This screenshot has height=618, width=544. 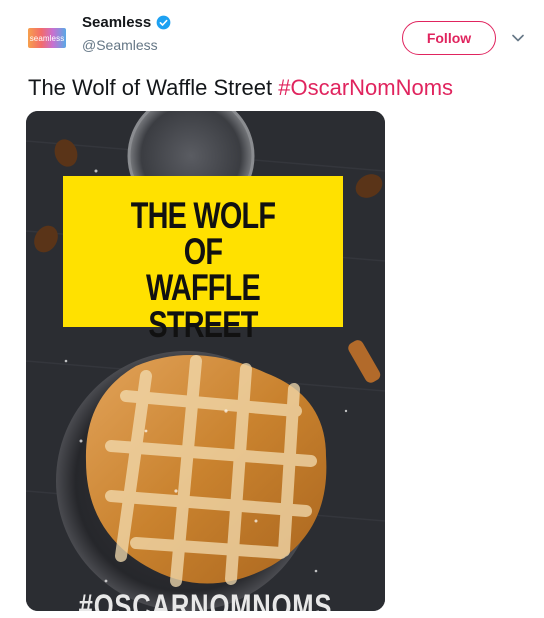 What do you see at coordinates (203, 215) in the screenshot?
I see `poster-line: THE WOLF` at bounding box center [203, 215].